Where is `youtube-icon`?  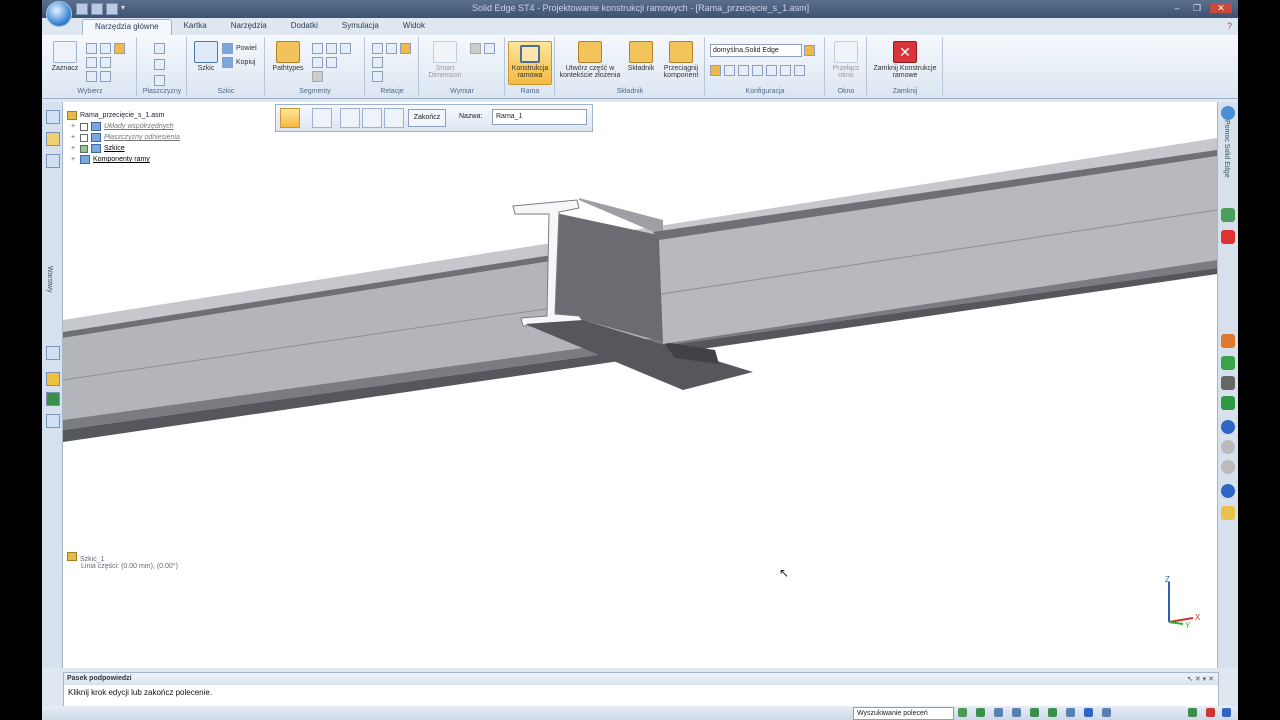 youtube-icon is located at coordinates (1228, 237).